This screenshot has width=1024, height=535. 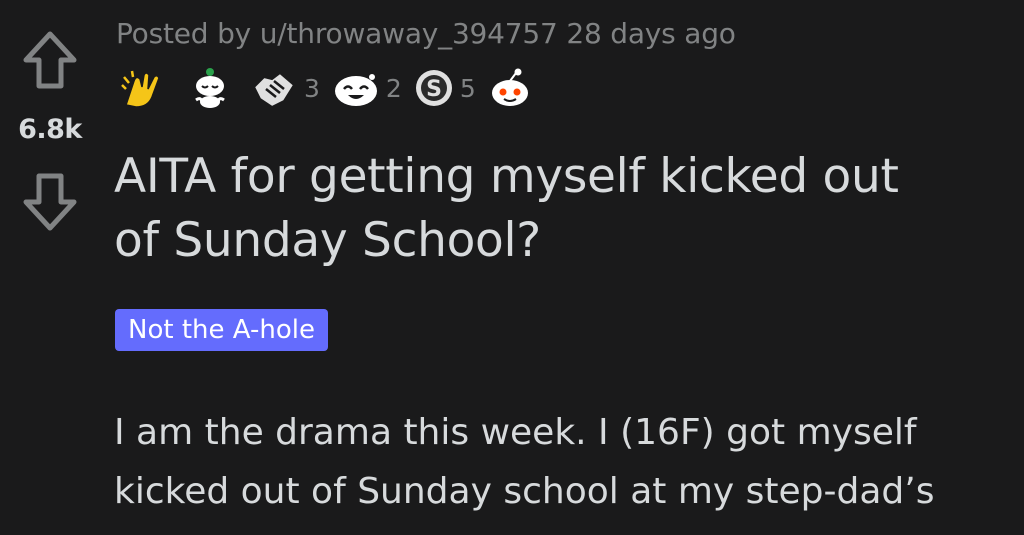 What do you see at coordinates (221, 330) in the screenshot?
I see `post-flair-badge: Not the A-hole` at bounding box center [221, 330].